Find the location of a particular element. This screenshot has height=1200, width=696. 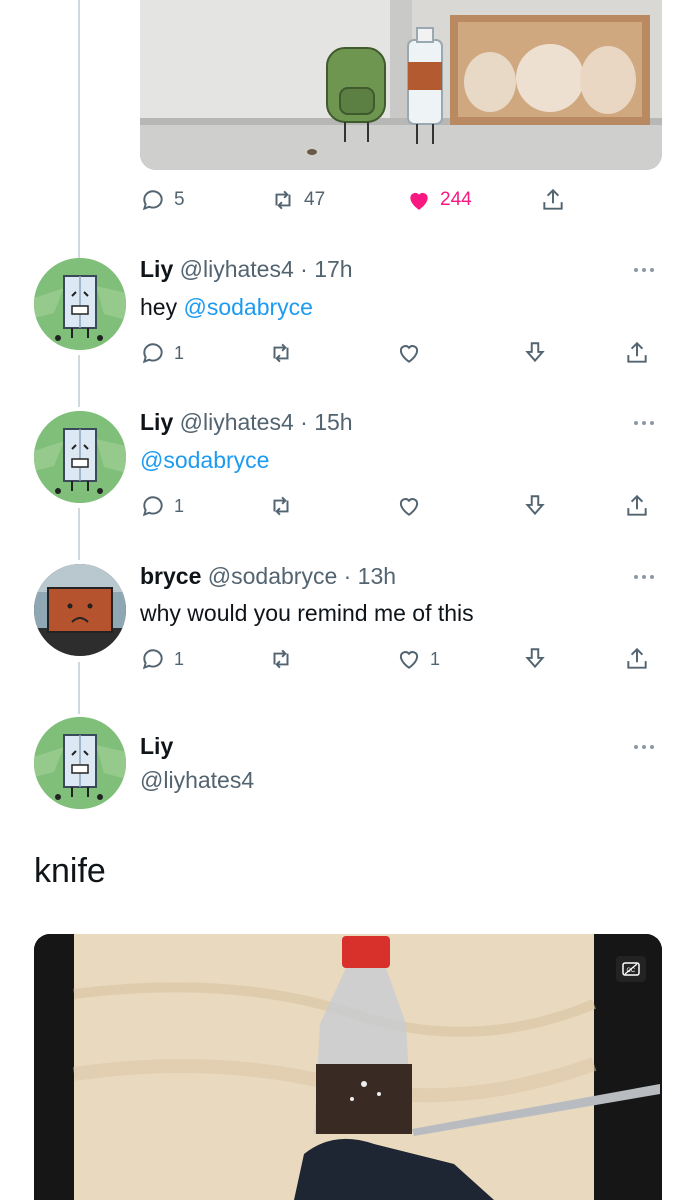

tweet-text: @sodabryce is located at coordinates (204, 460).